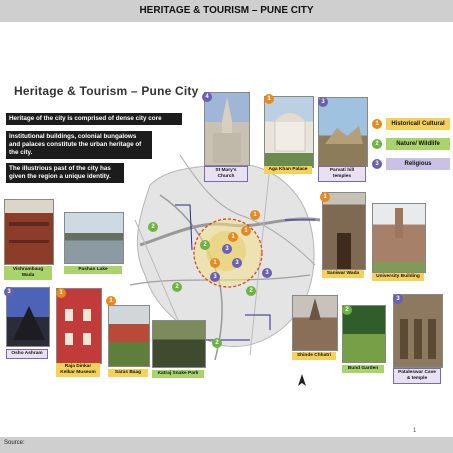  I want to click on badge-kelkar: 1, so click(61, 293).